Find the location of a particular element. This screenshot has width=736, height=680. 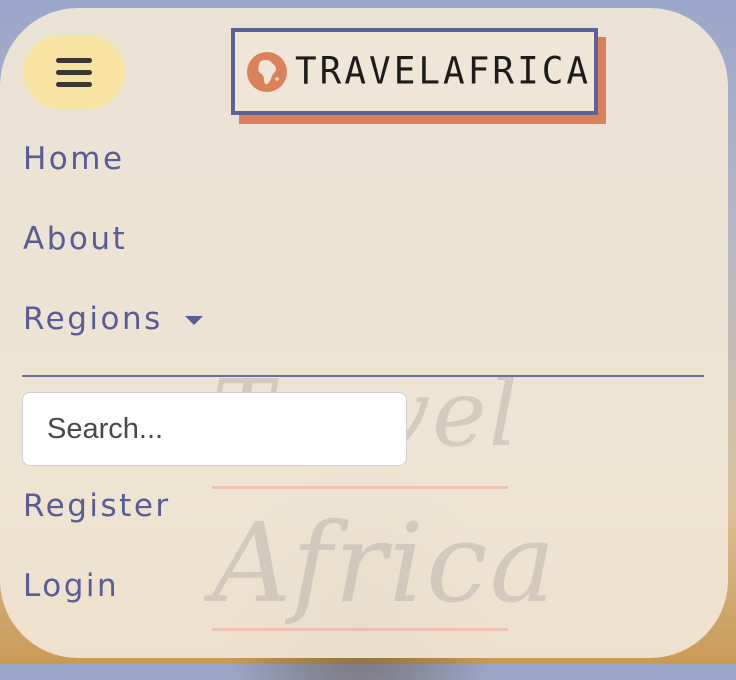

nav-dropdown-regions: Regions is located at coordinates (113, 319).